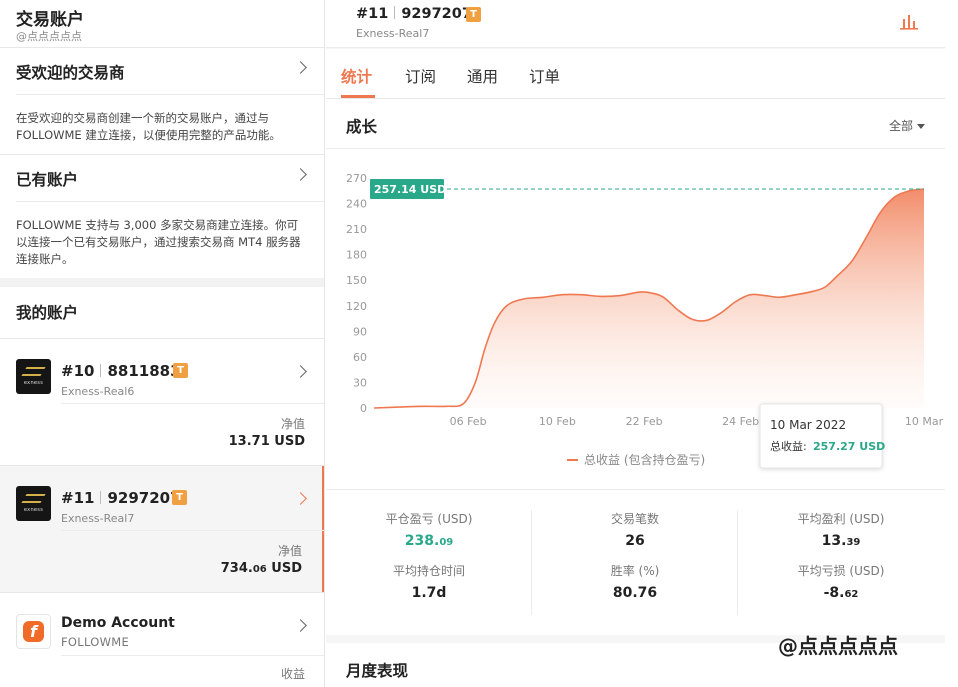 The width and height of the screenshot is (958, 687). I want to click on tab-orders: 订单, so click(544, 76).